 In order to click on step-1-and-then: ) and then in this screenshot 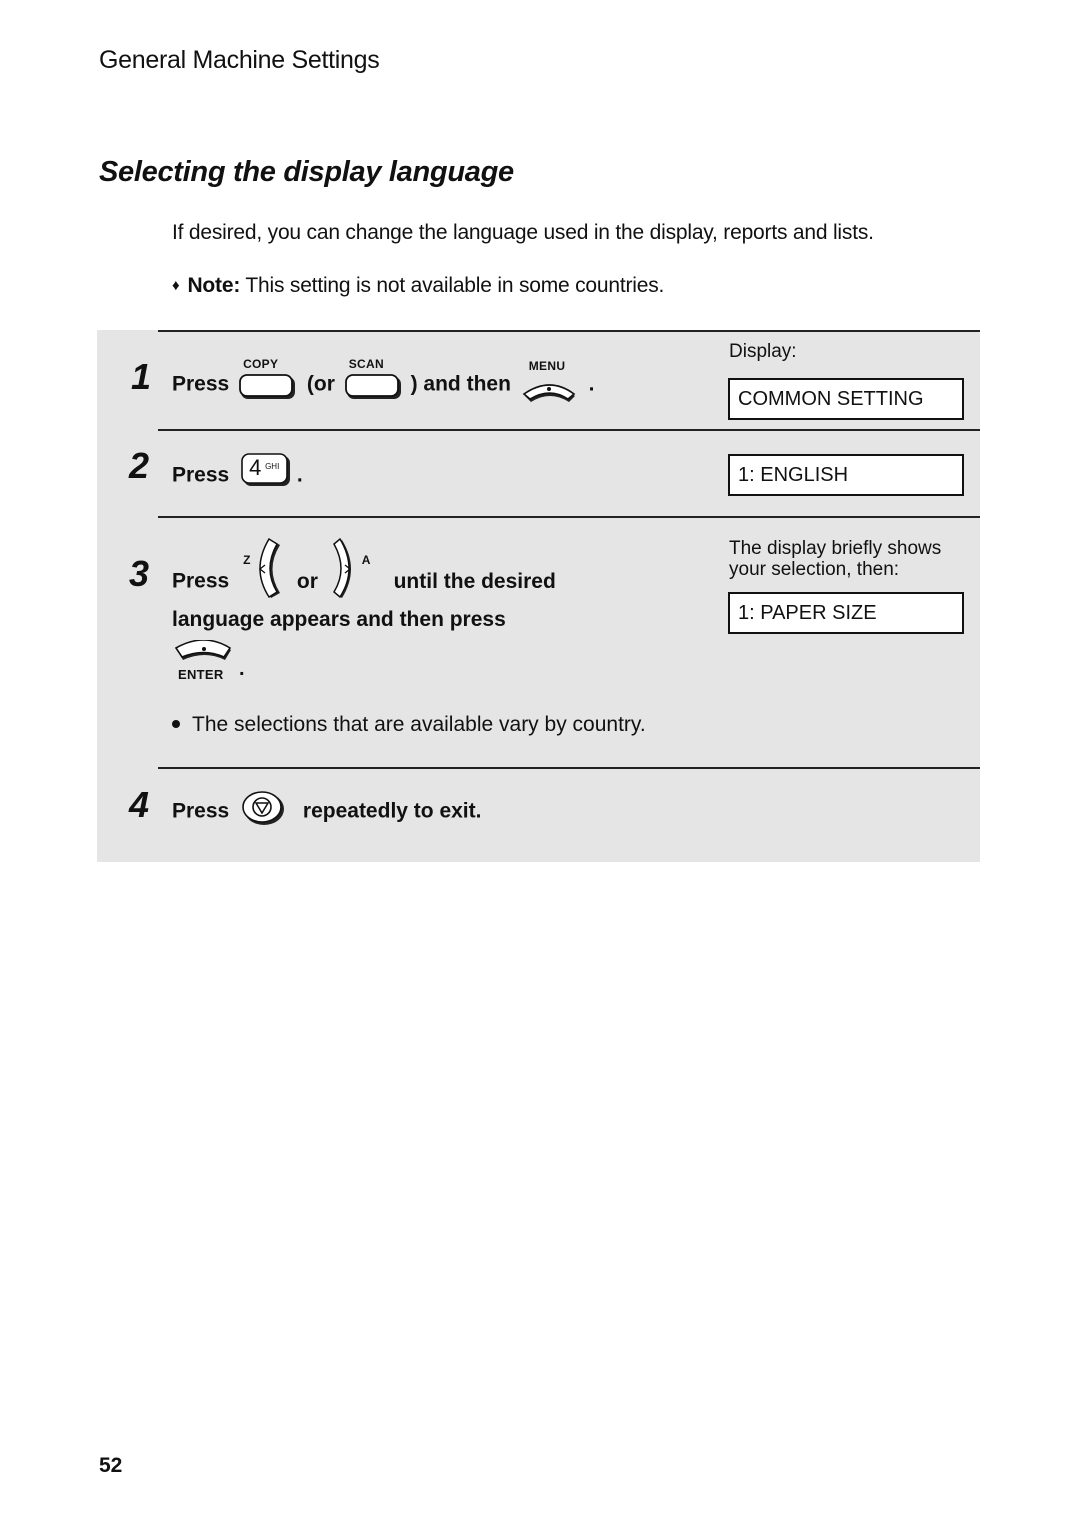, I will do `click(460, 384)`.